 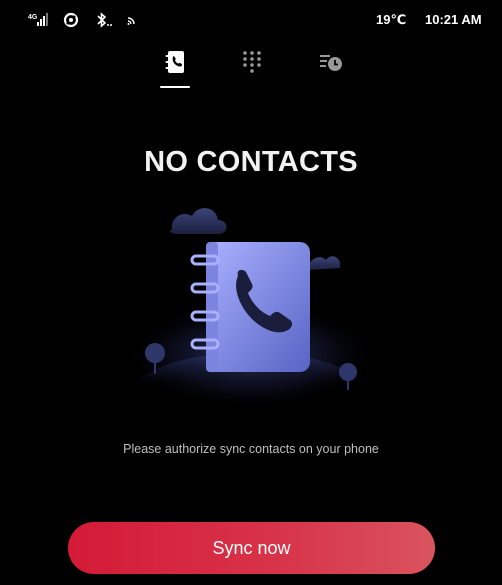 I want to click on svg-text: 4G, so click(x=33, y=17).